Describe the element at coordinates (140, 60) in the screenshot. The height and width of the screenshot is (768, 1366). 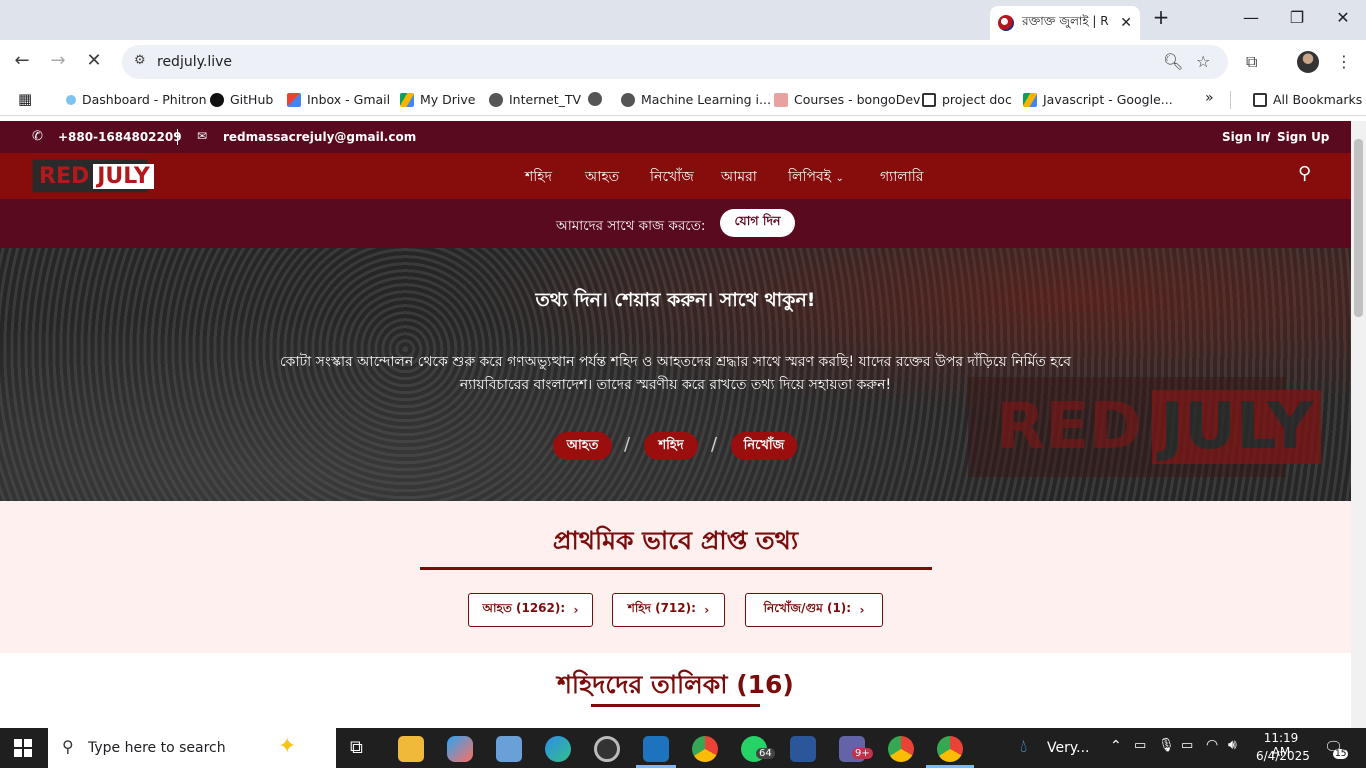
I see `site-info-icon: ⚙` at that location.